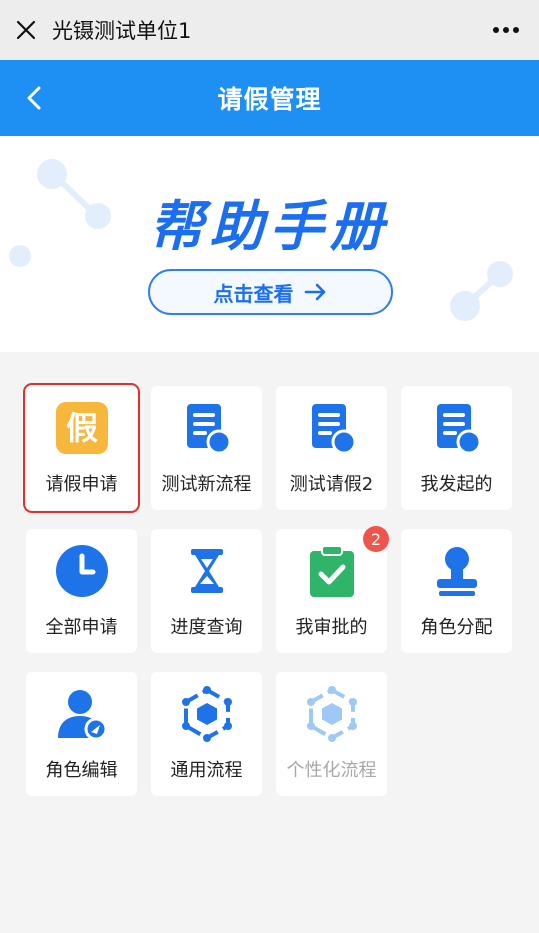 The height and width of the screenshot is (933, 539). I want to click on tile-label: 我发起的, so click(456, 484).